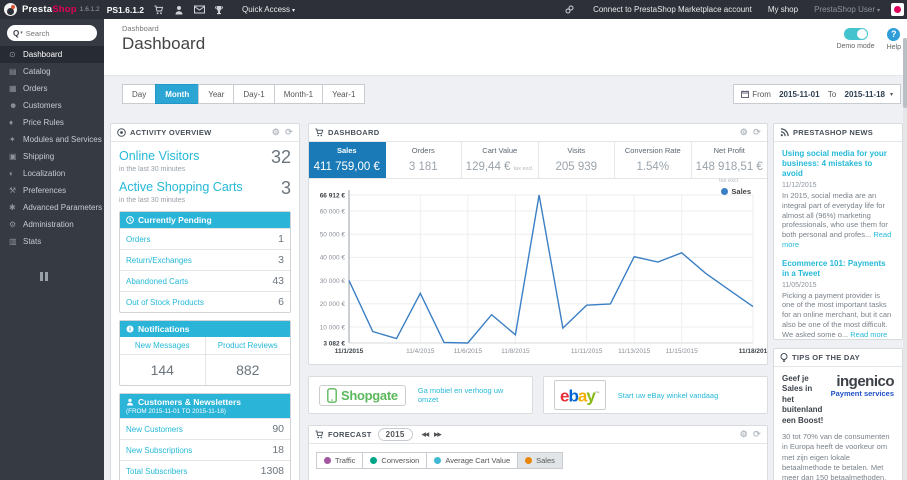 The image size is (907, 480). I want to click on sidebar-item-customers: ☻ Customers, so click(52, 105).